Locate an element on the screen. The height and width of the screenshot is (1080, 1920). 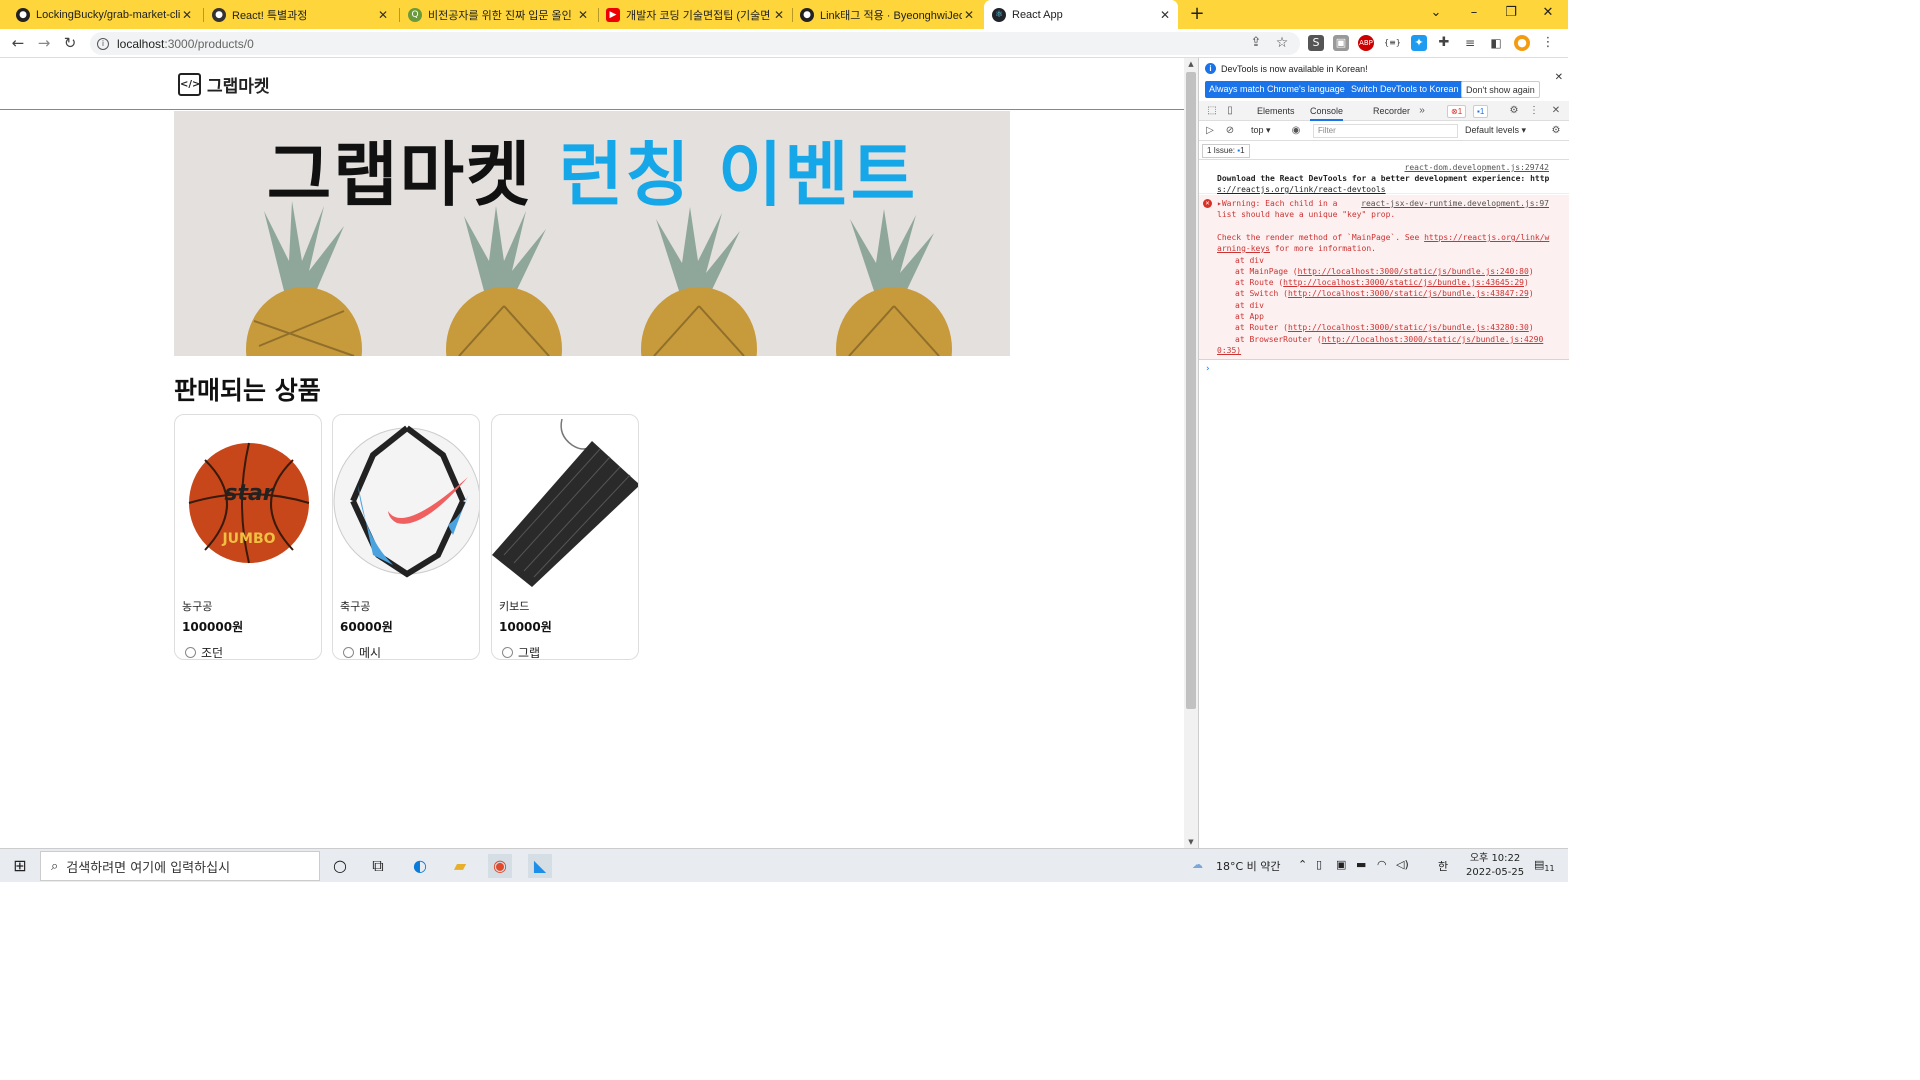
ime-indicator: 한 is located at coordinates (1443, 866).